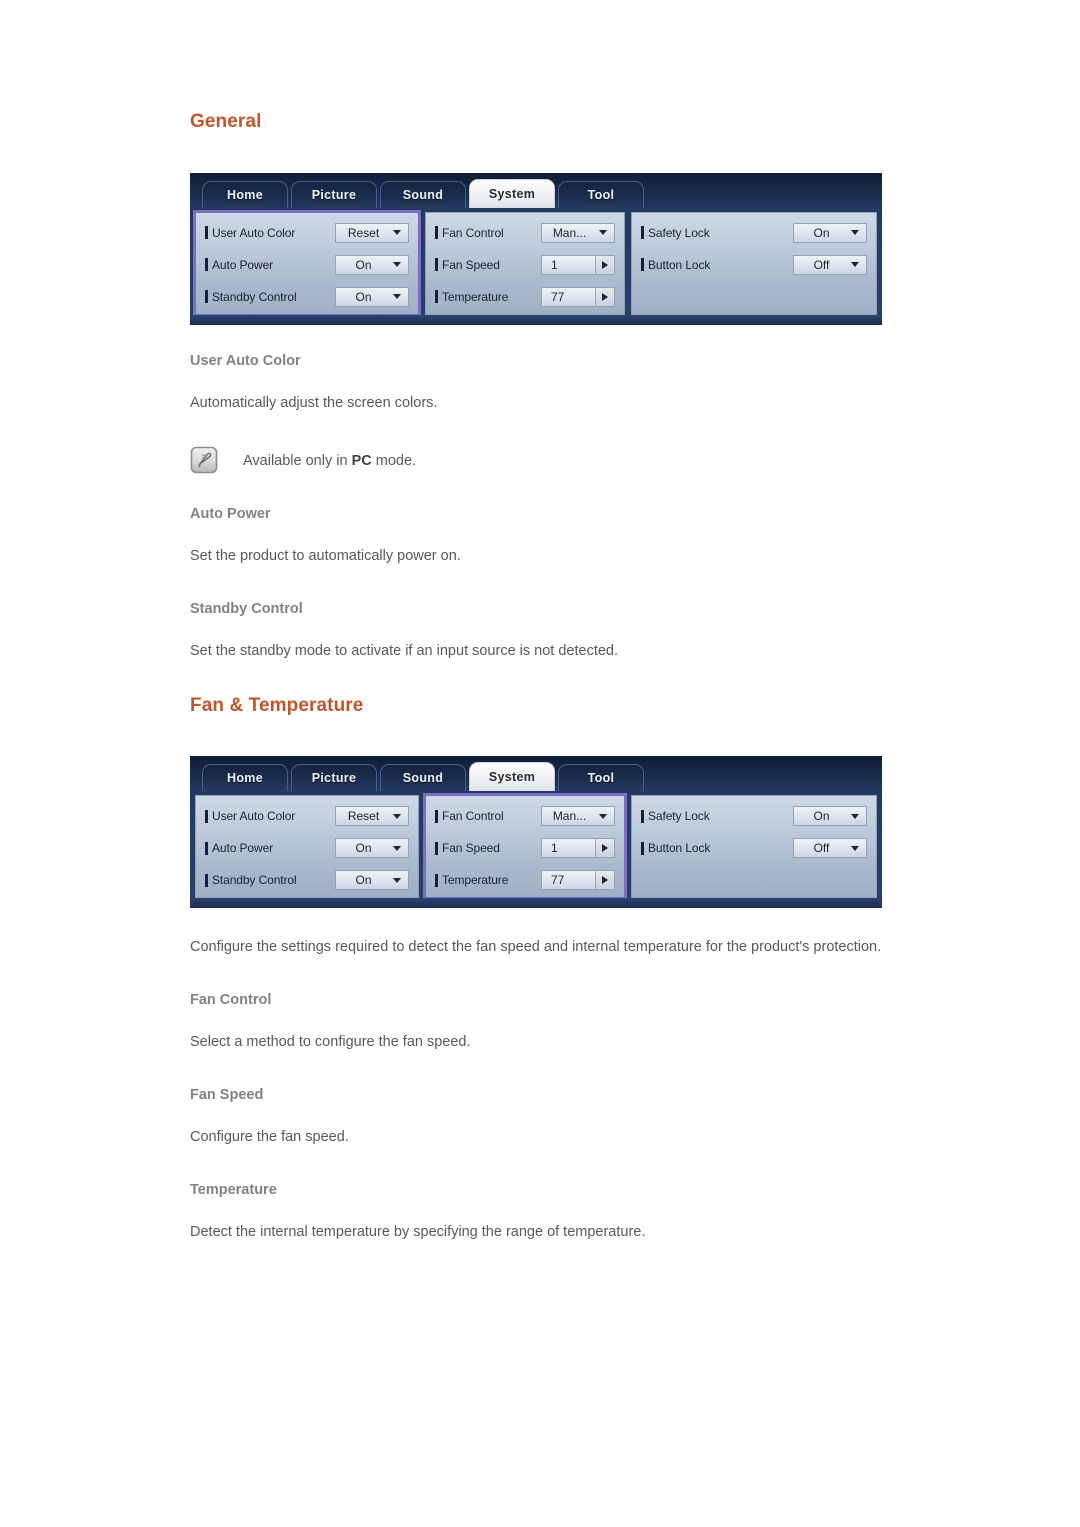  What do you see at coordinates (329, 460) in the screenshot?
I see `note-text: Available only in PC mode.` at bounding box center [329, 460].